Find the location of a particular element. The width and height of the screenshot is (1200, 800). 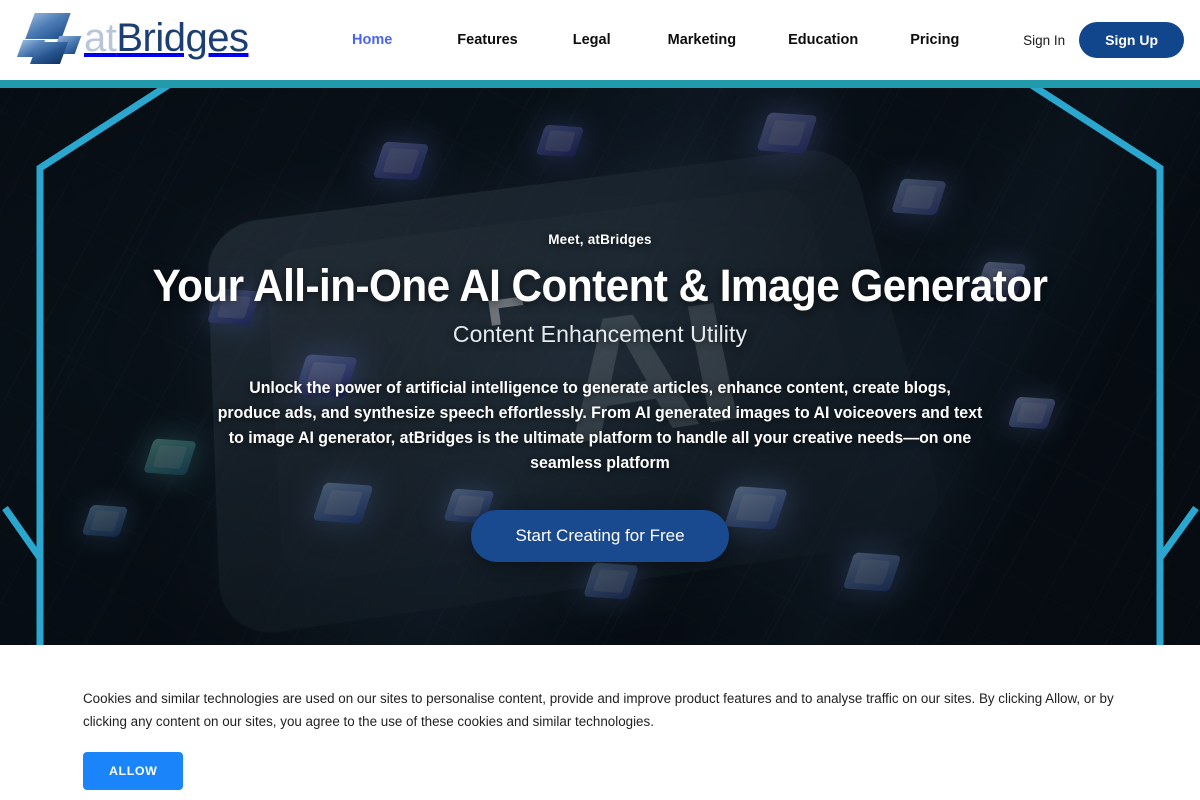

header-accent-bar is located at coordinates (600, 84).